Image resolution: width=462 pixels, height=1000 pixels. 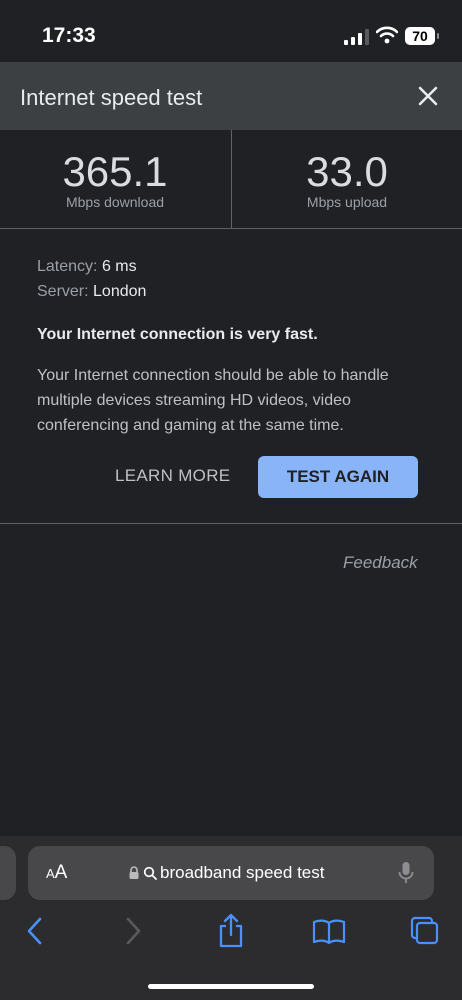 What do you see at coordinates (61, 872) in the screenshot?
I see `aa-large: A` at bounding box center [61, 872].